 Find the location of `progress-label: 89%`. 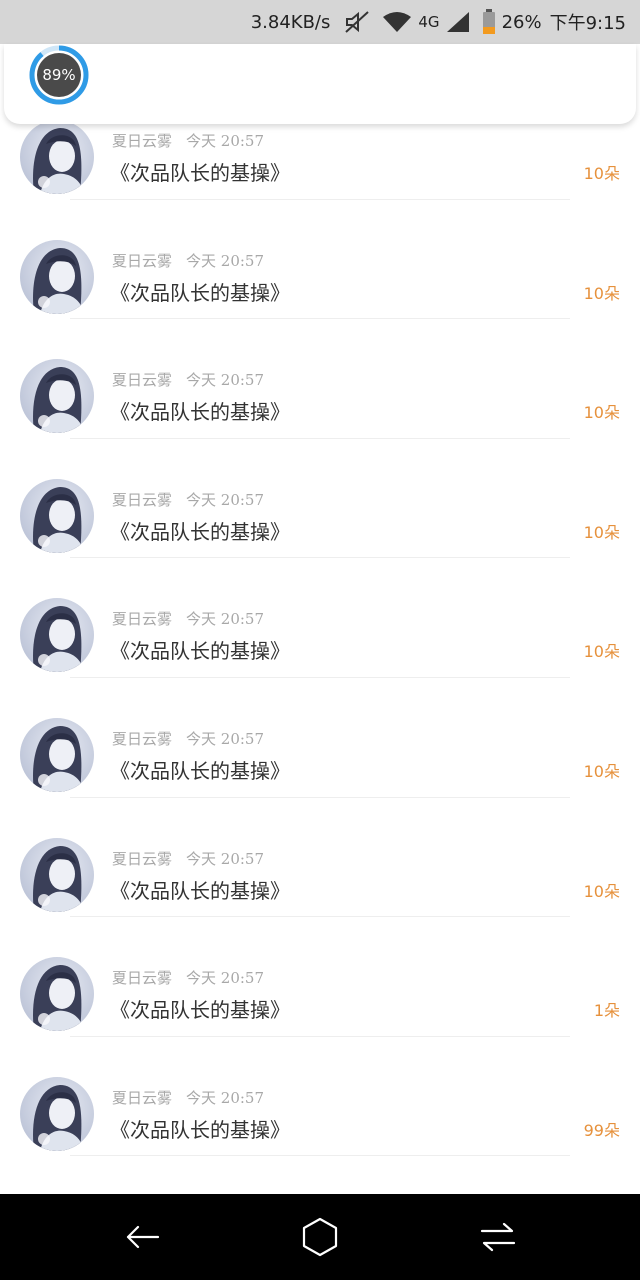

progress-label: 89% is located at coordinates (59, 75).